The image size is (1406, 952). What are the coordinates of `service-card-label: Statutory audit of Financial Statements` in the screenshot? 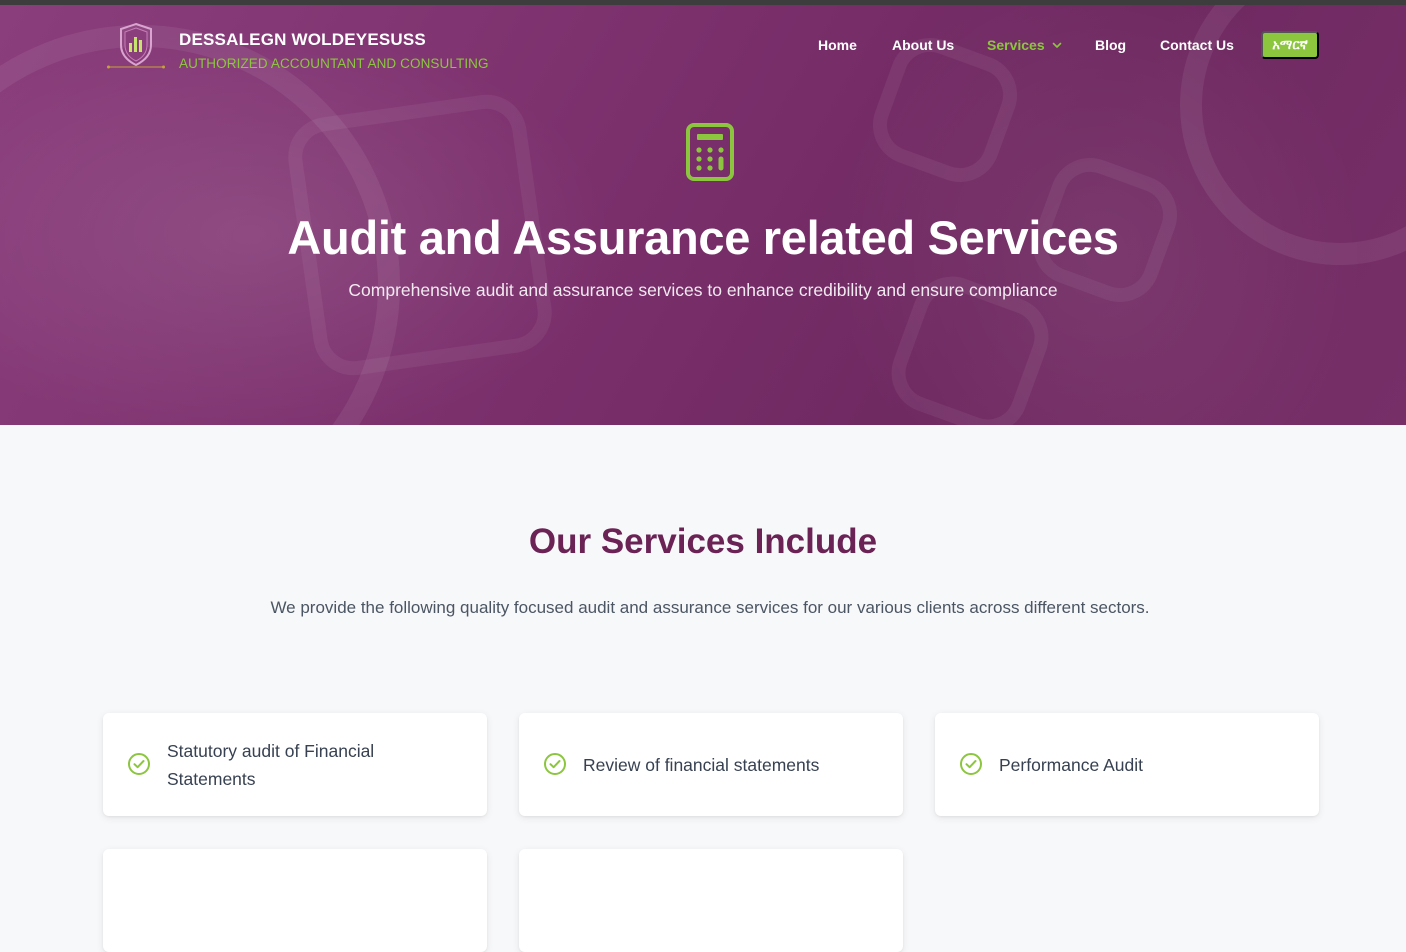 It's located at (271, 764).